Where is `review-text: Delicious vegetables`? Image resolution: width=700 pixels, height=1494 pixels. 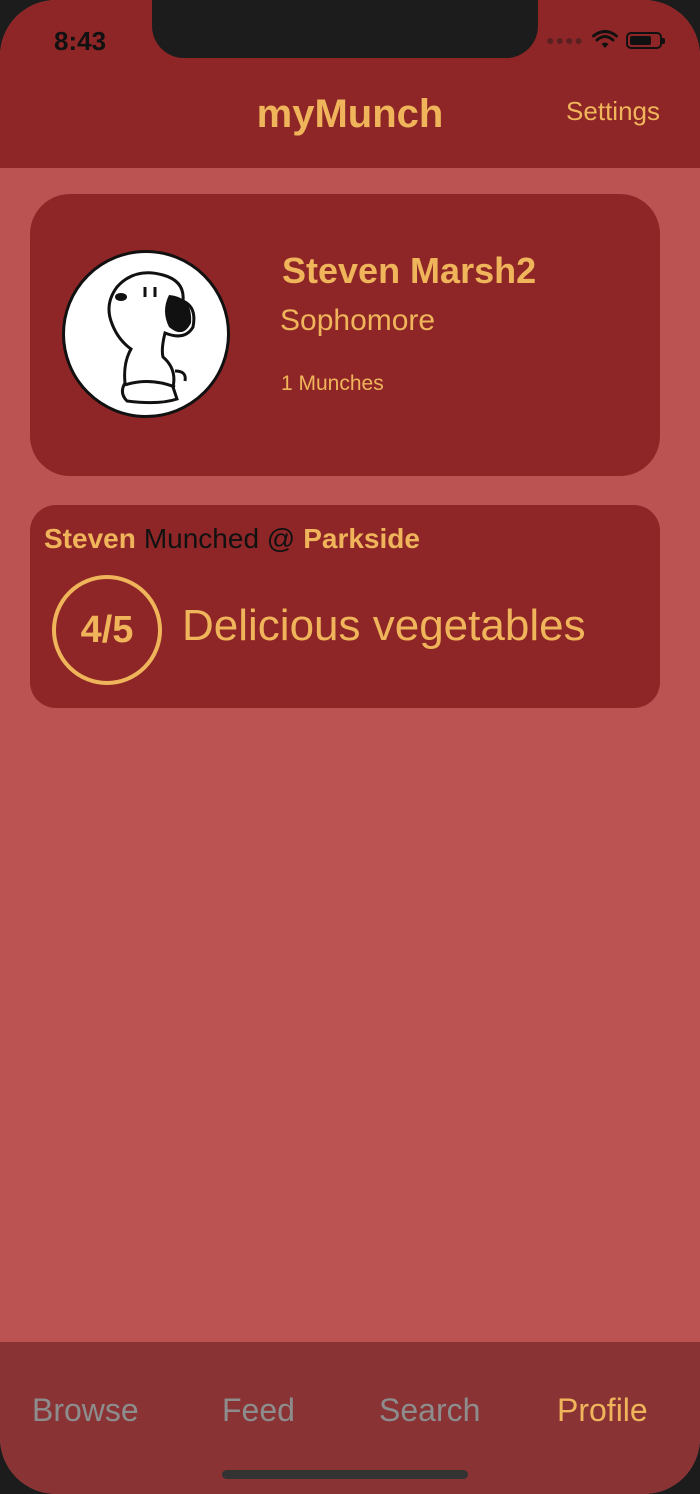 review-text: Delicious vegetables is located at coordinates (384, 625).